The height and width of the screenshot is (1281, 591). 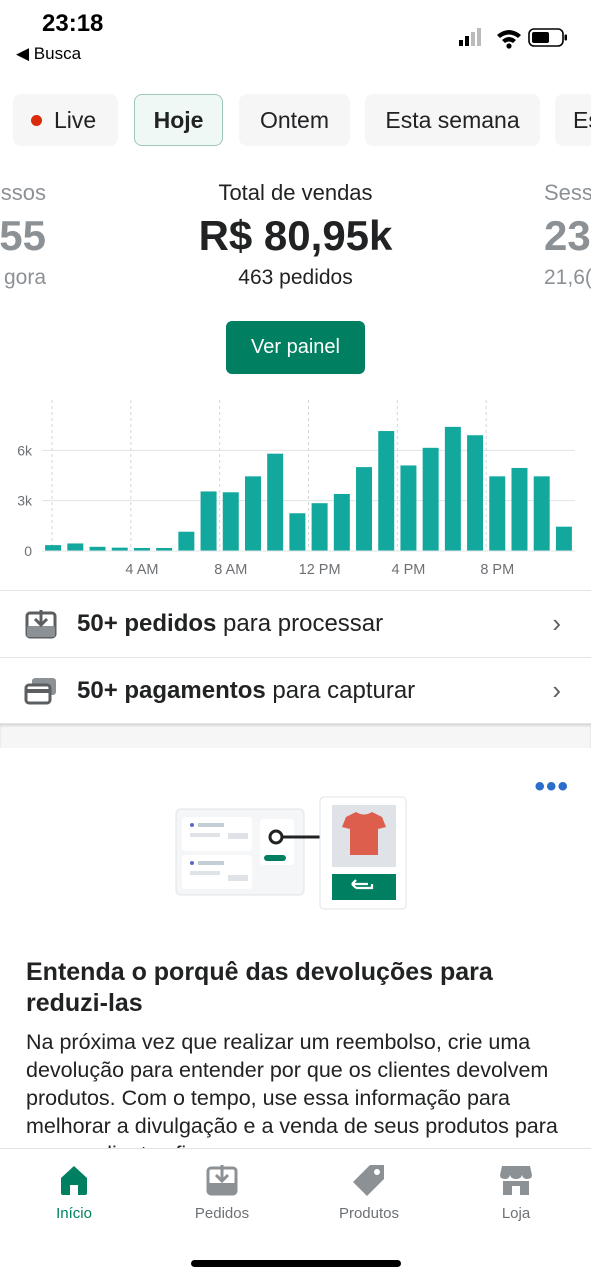 I want to click on tab-products: Produtos, so click(x=369, y=1192).